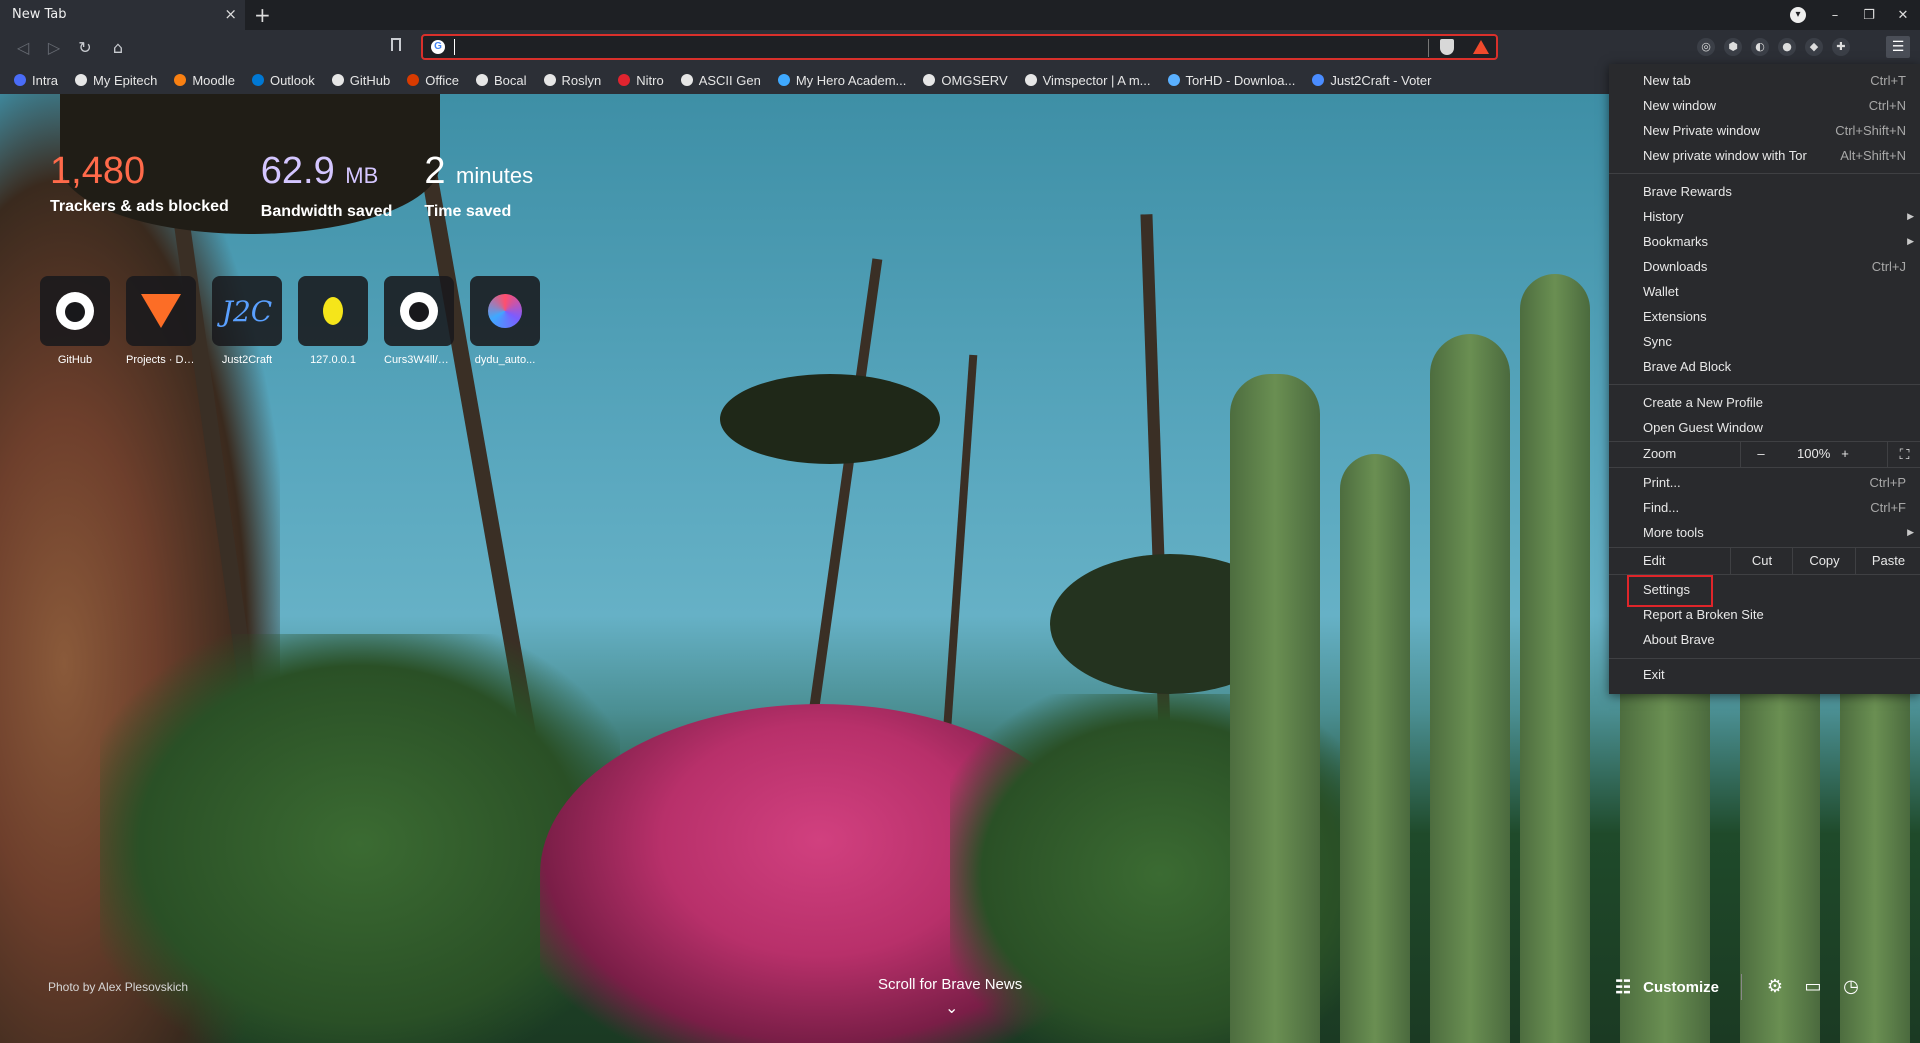  I want to click on bookmark-intra: Intra, so click(36, 80).